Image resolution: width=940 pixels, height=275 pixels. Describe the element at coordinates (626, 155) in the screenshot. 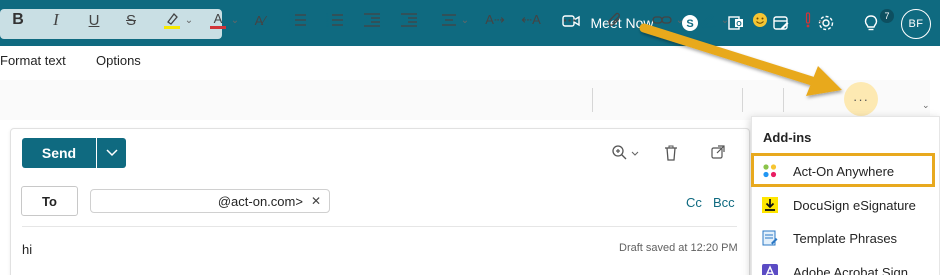

I see `zoom-icon` at that location.